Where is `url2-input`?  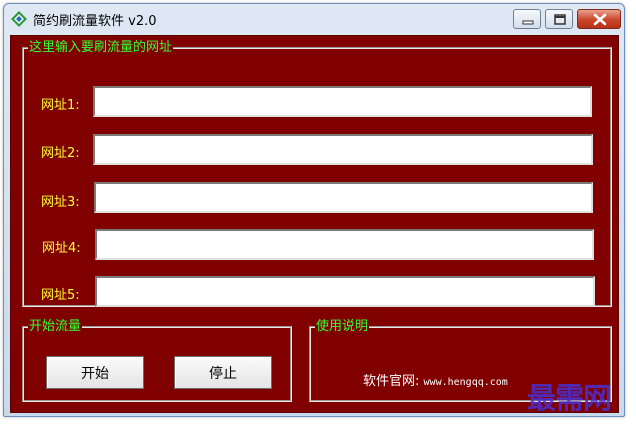 url2-input is located at coordinates (343, 149).